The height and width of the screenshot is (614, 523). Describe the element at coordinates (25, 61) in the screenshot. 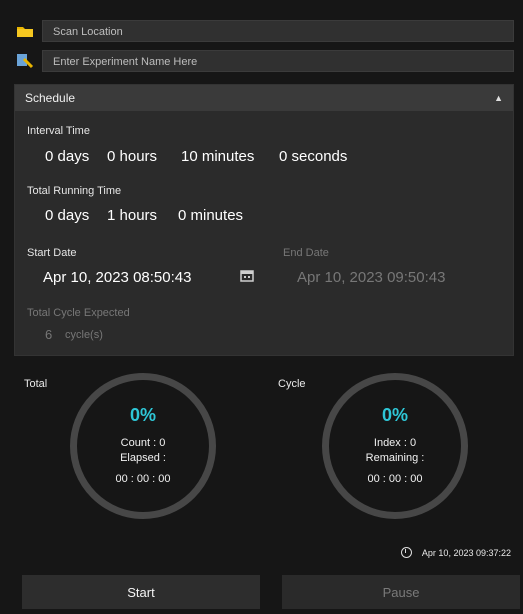

I see `experiment-icon` at that location.